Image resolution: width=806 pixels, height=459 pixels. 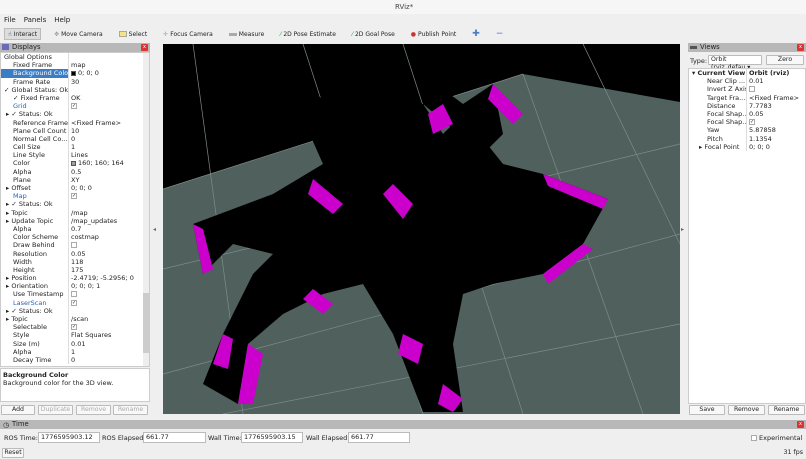 I want to click on property-row: Width 118, so click(x=75, y=261).